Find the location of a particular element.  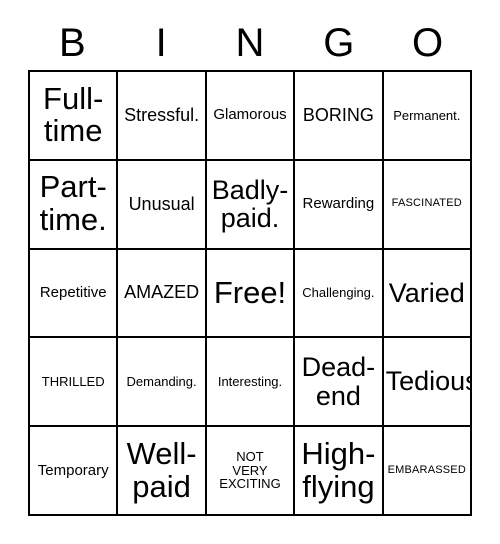

bingo-cell-label: Demanding. is located at coordinates (161, 381).